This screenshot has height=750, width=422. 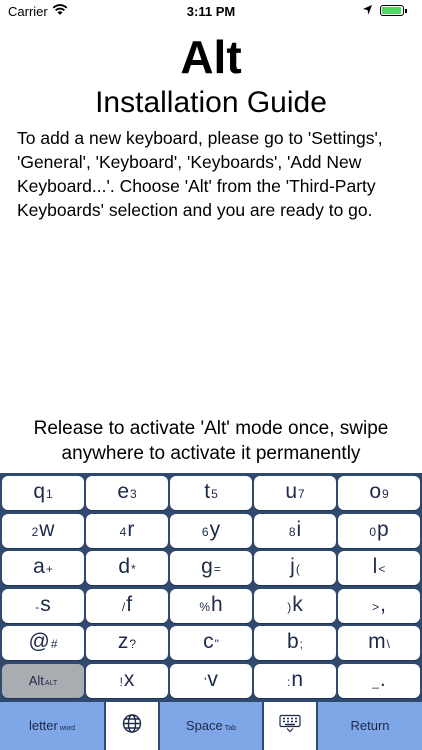 I want to click on key-secondary-label: %, so click(x=204, y=606).